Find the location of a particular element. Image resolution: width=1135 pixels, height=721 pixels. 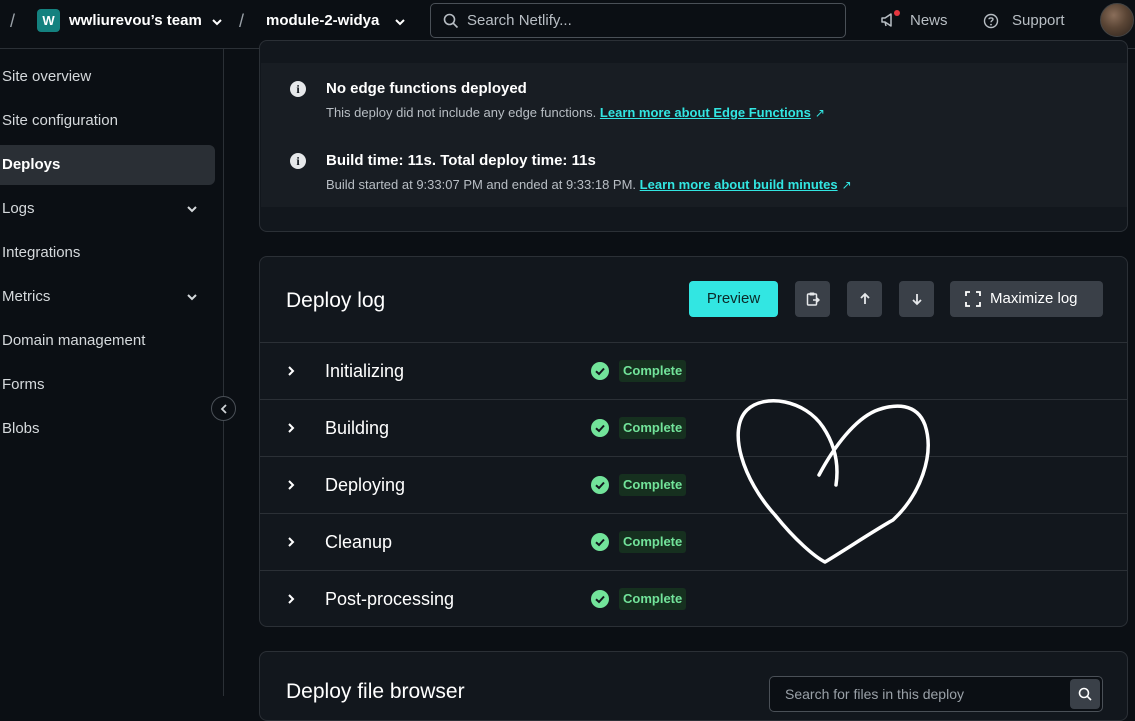

team-avatar: W is located at coordinates (48, 20).